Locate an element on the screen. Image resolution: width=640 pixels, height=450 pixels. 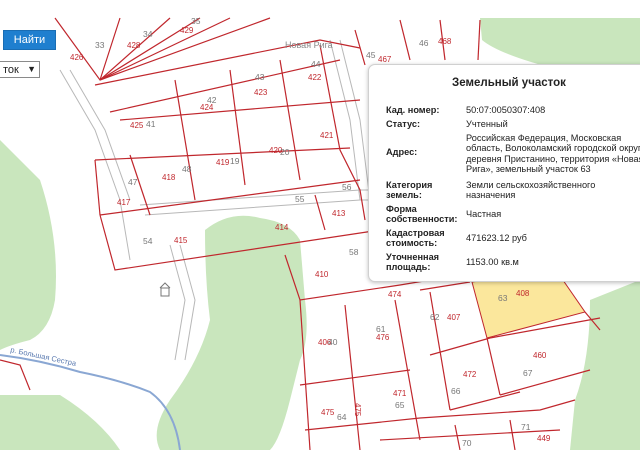
forest-area-bottom-left is located at coordinates (60, 422).